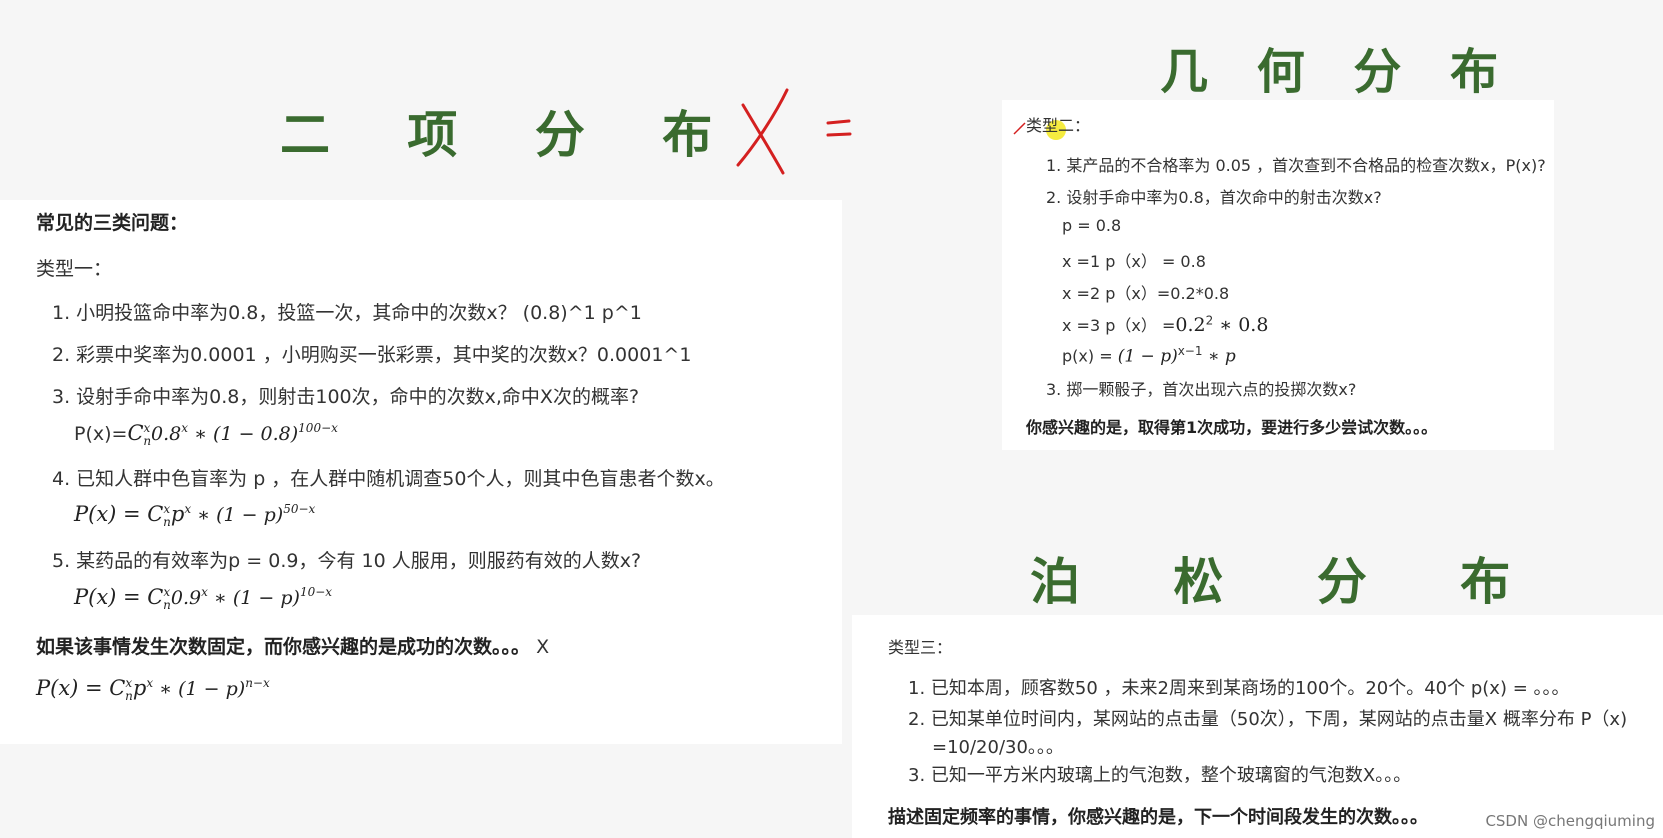  What do you see at coordinates (153, 690) in the screenshot?
I see `binomial-general-formula: P(x) = Cxnpx ∗ (1 − p)n−x` at bounding box center [153, 690].